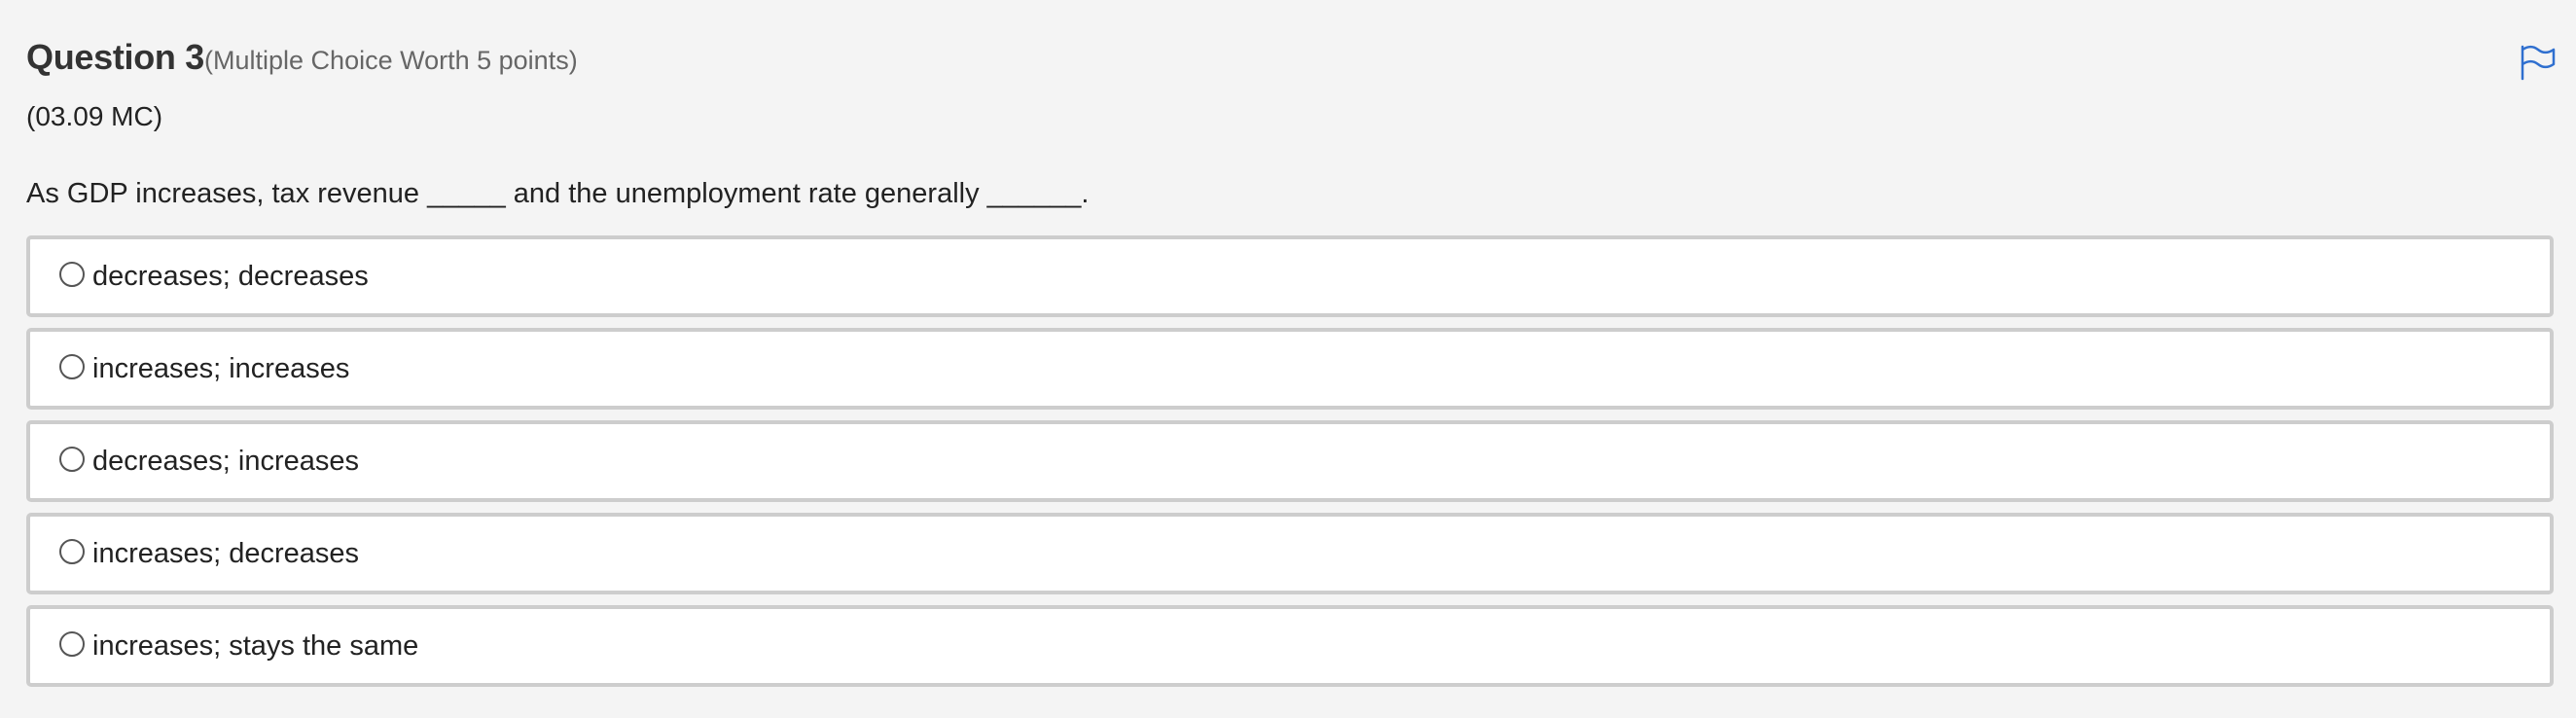  Describe the element at coordinates (391, 60) in the screenshot. I see `question-type-label: (Multiple Choice Worth 5 points)` at that location.